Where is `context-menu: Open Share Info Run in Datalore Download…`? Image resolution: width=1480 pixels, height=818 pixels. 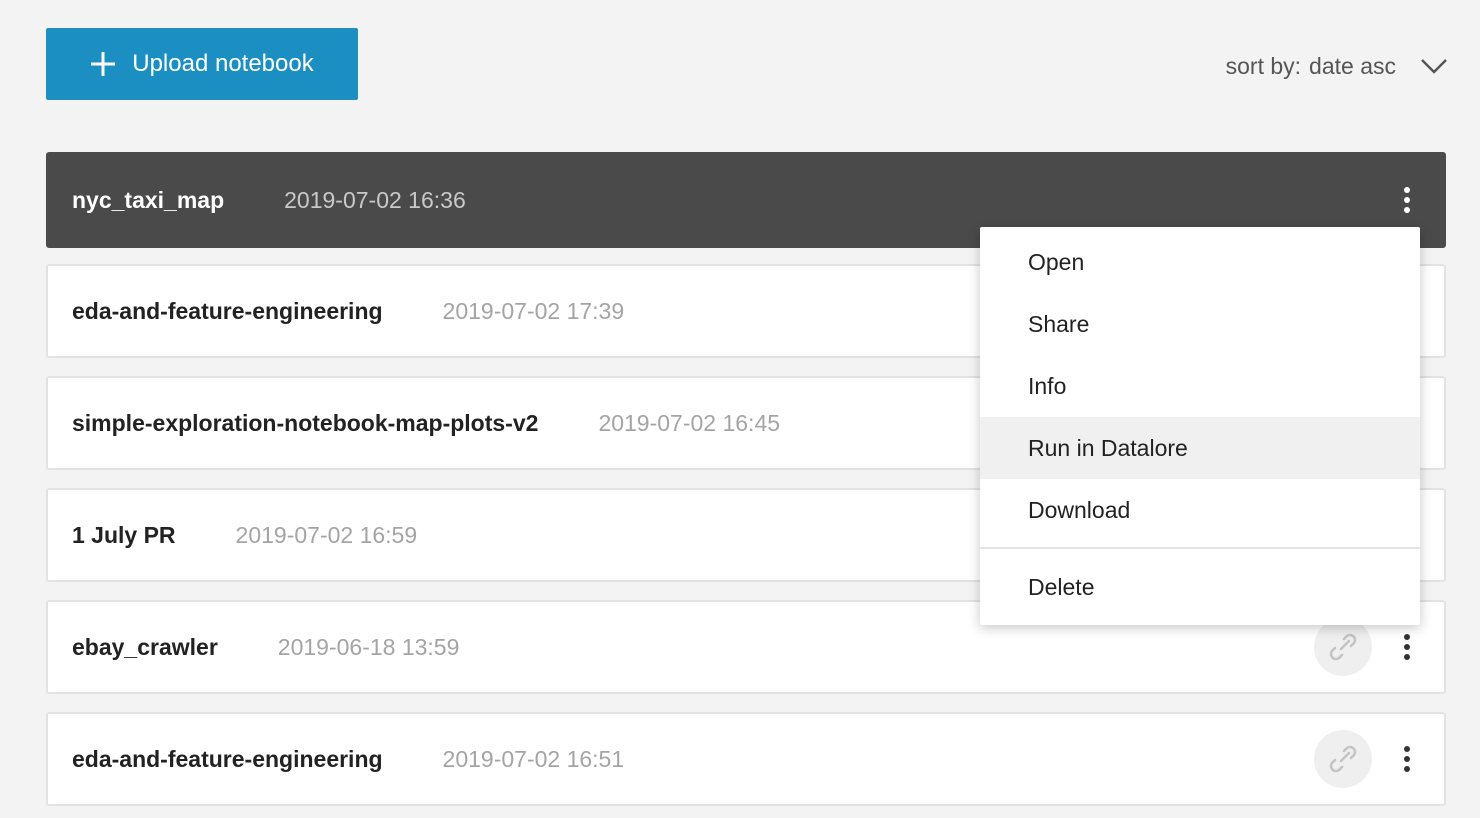 context-menu: Open Share Info Run in Datalore Download… is located at coordinates (1200, 426).